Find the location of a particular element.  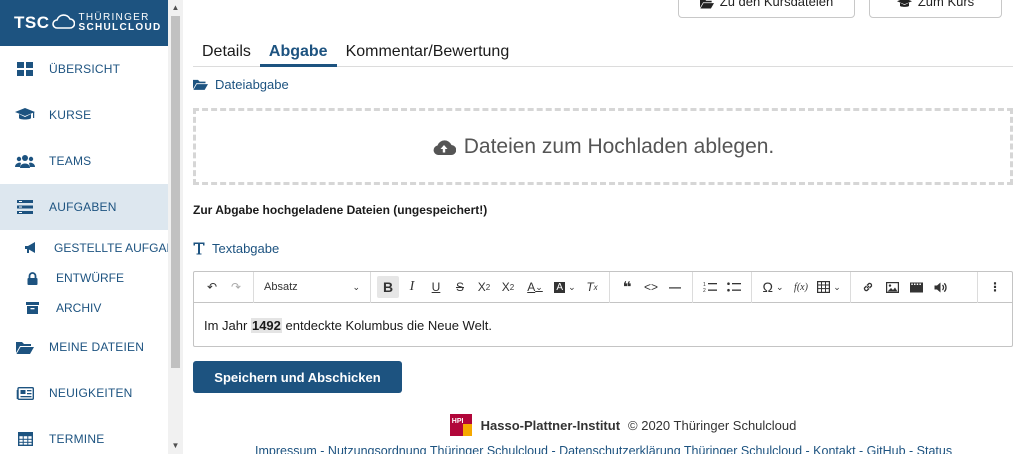

heading-select-value: Absatz is located at coordinates (281, 287).